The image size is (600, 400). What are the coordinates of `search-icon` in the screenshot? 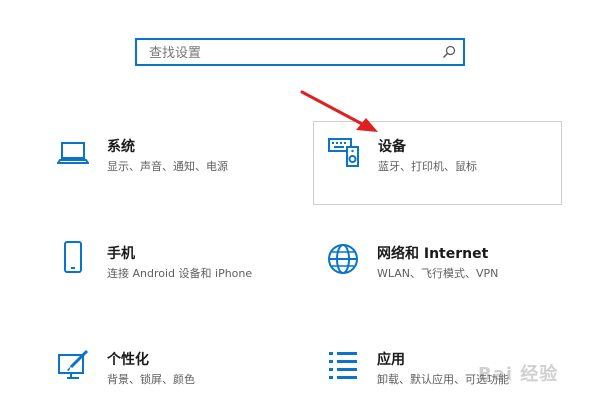 It's located at (449, 51).